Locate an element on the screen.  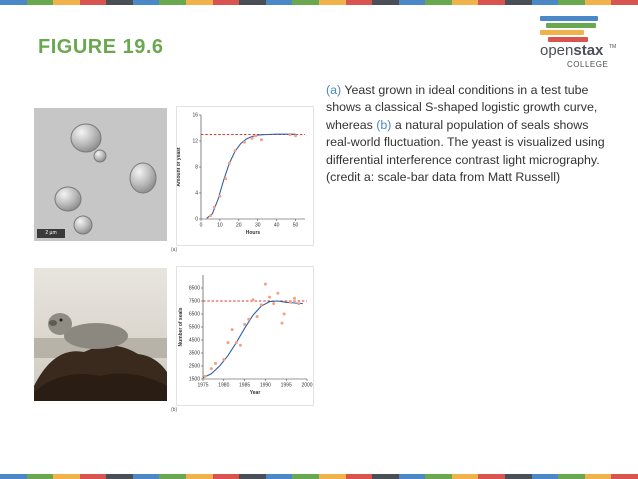
y-tick-label: 7500 is located at coordinates (194, 302).